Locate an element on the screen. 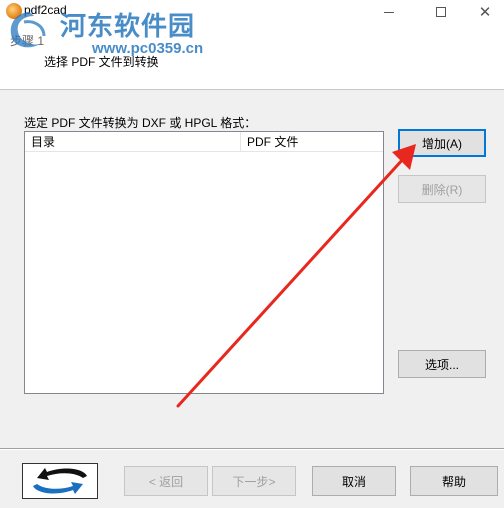 The height and width of the screenshot is (508, 504). pdf2cad-logo is located at coordinates (60, 481).